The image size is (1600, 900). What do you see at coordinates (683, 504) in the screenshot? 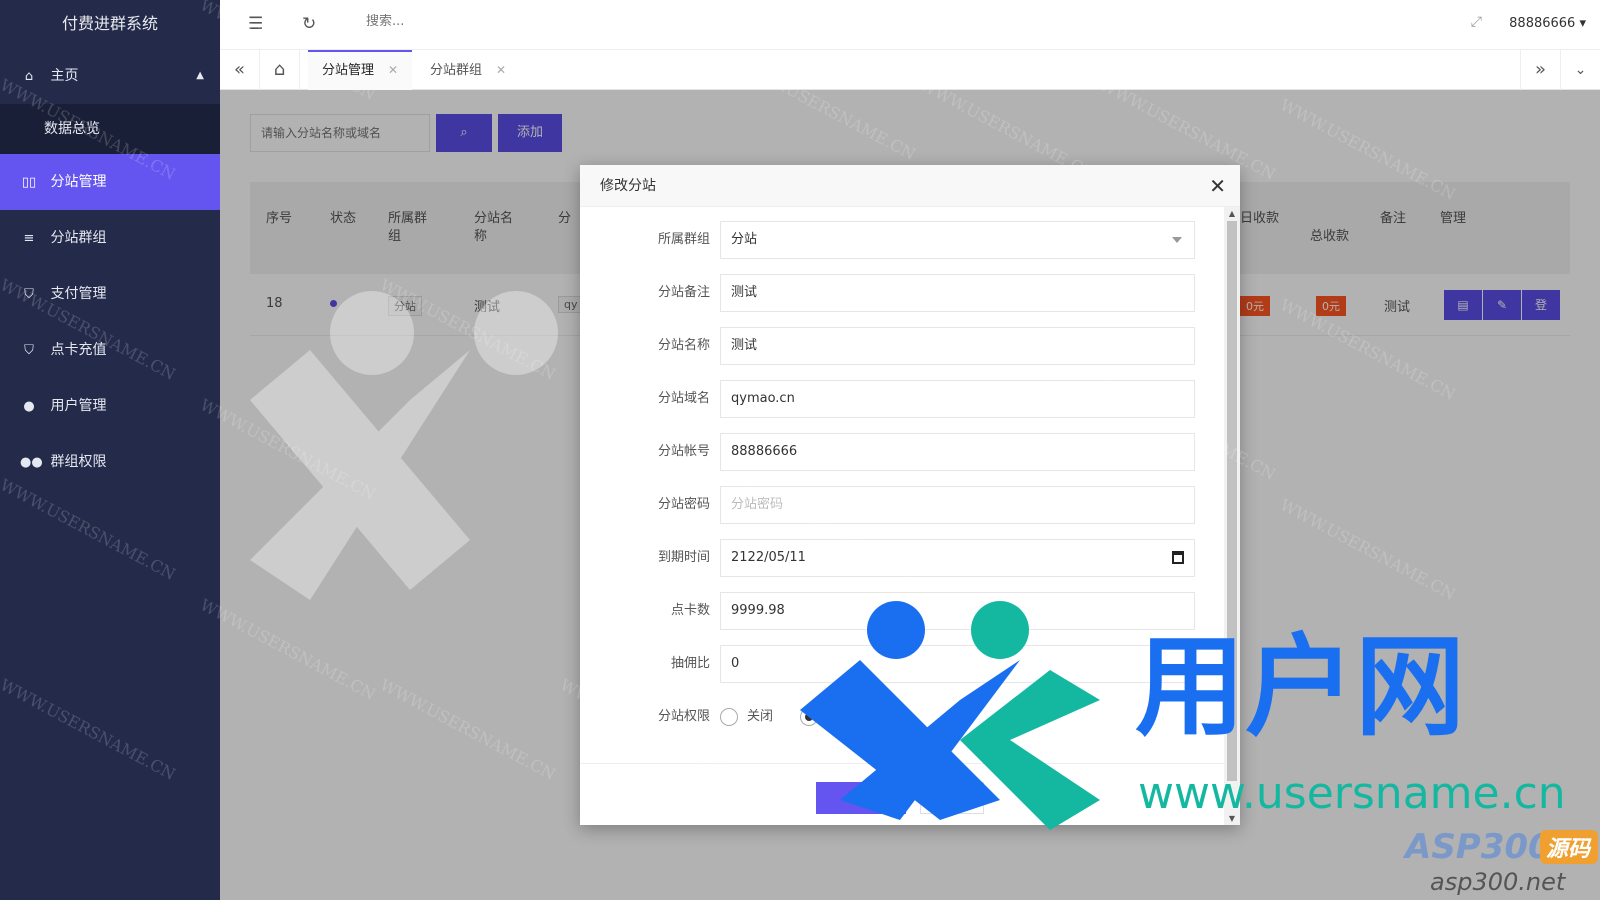
I see `label-password: 分站密码` at bounding box center [683, 504].